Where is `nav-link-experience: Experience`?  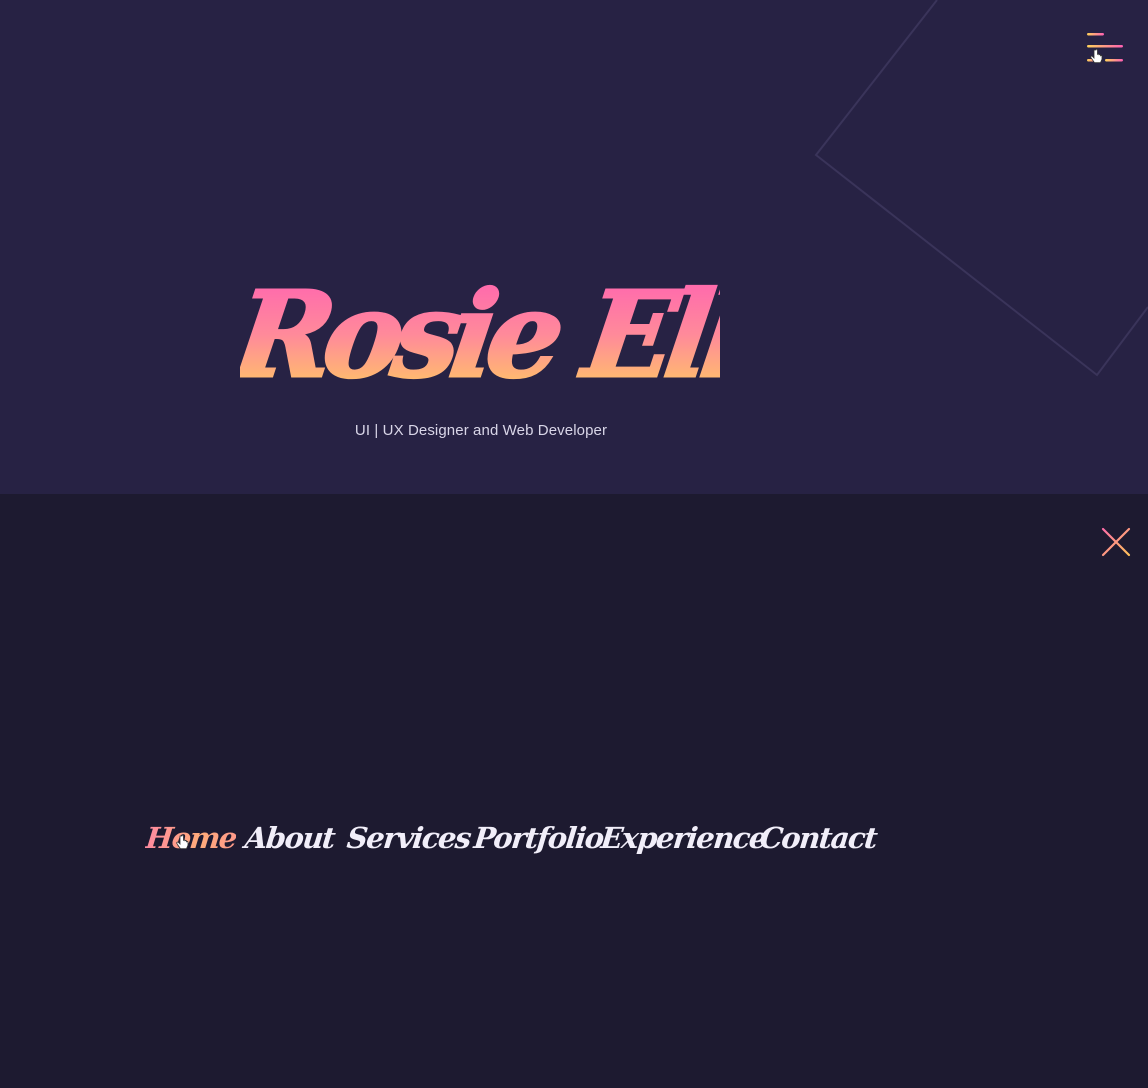 nav-link-experience: Experience is located at coordinates (683, 838).